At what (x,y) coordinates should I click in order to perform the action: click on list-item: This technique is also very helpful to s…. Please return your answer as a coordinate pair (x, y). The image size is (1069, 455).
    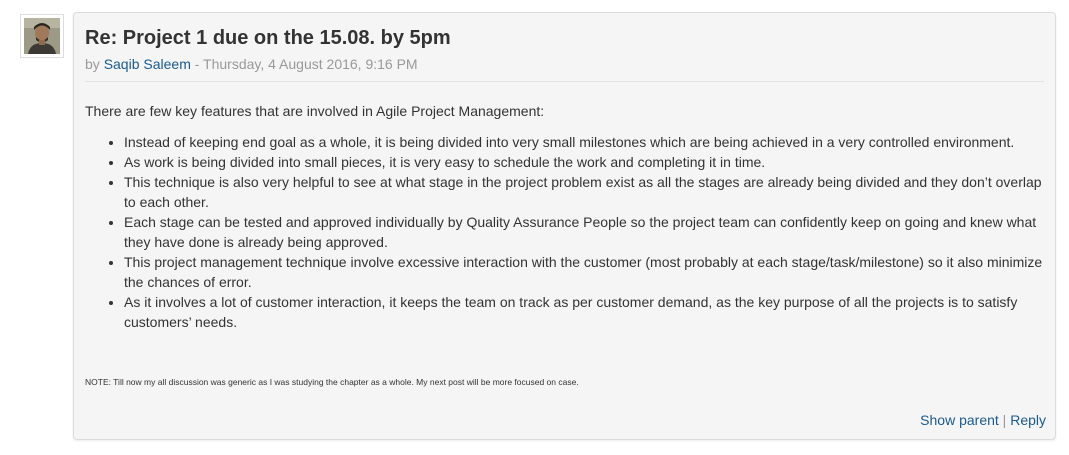
    Looking at the image, I should click on (584, 192).